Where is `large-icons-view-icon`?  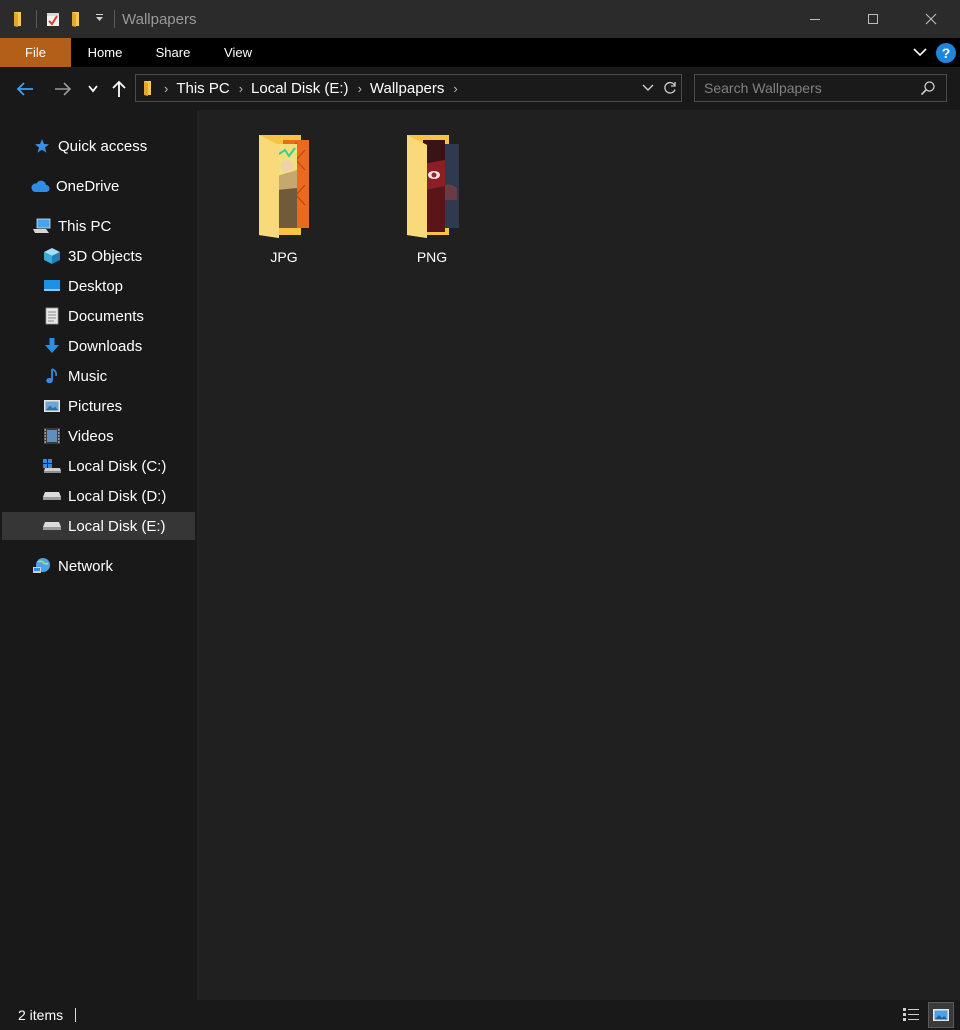
large-icons-view-icon is located at coordinates (941, 1015).